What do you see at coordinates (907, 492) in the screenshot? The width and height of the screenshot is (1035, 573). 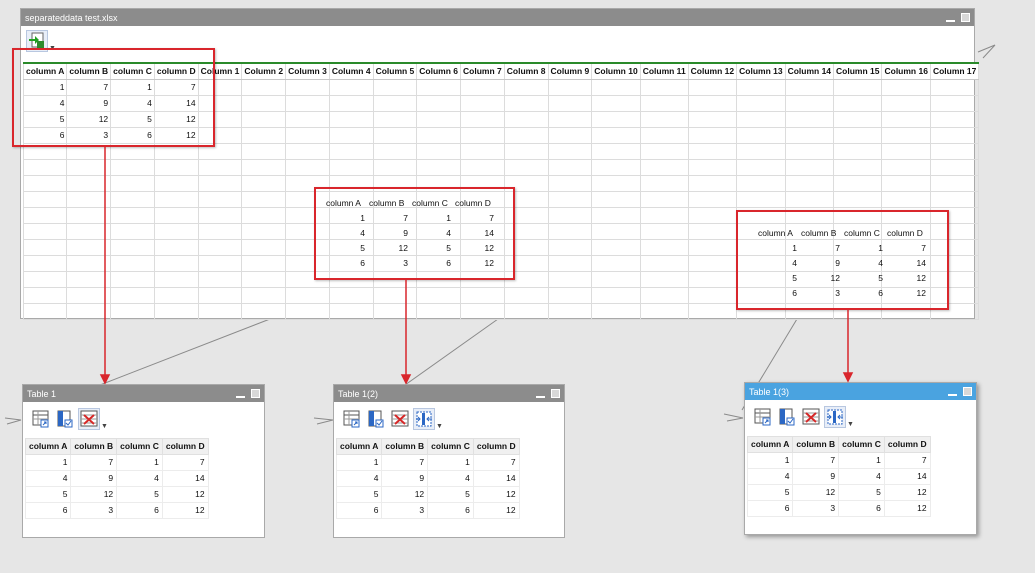 I see `table-cell: 12` at bounding box center [907, 492].